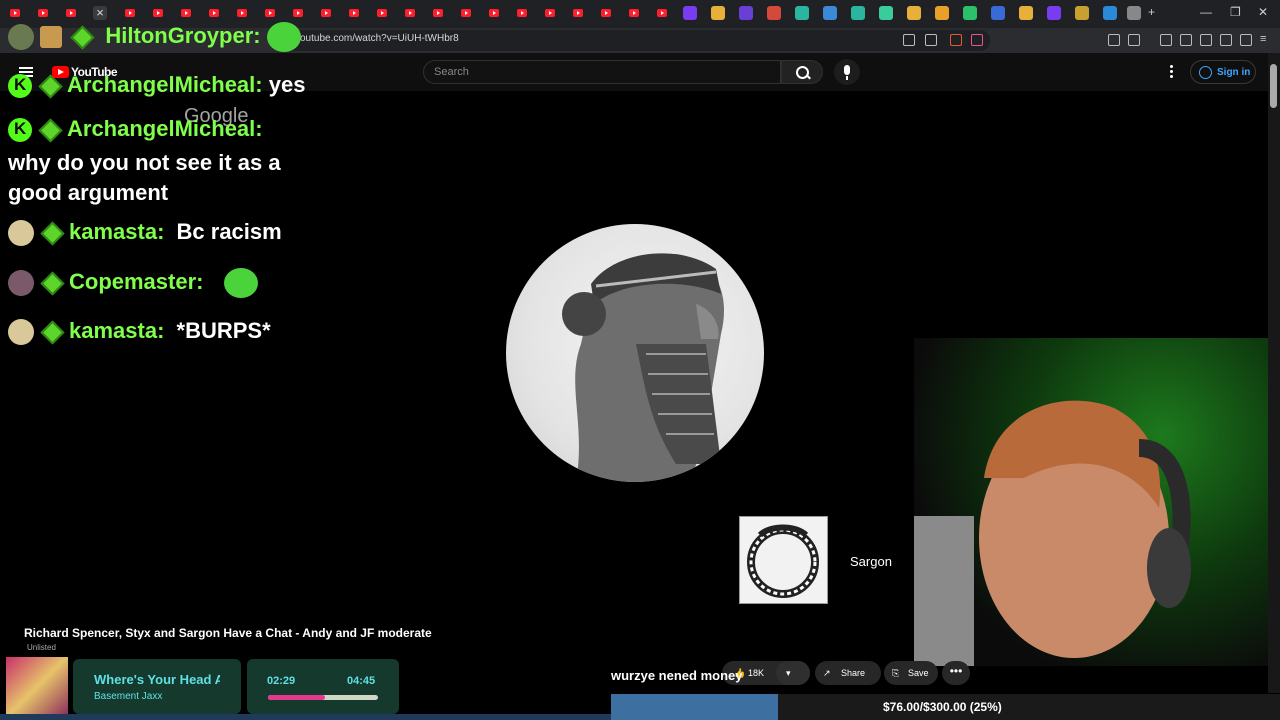 This screenshot has width=1280, height=720. What do you see at coordinates (377, 38) in the screenshot?
I see `url-text: youtube.com/watch?v=UiUH-tWHbr8` at bounding box center [377, 38].